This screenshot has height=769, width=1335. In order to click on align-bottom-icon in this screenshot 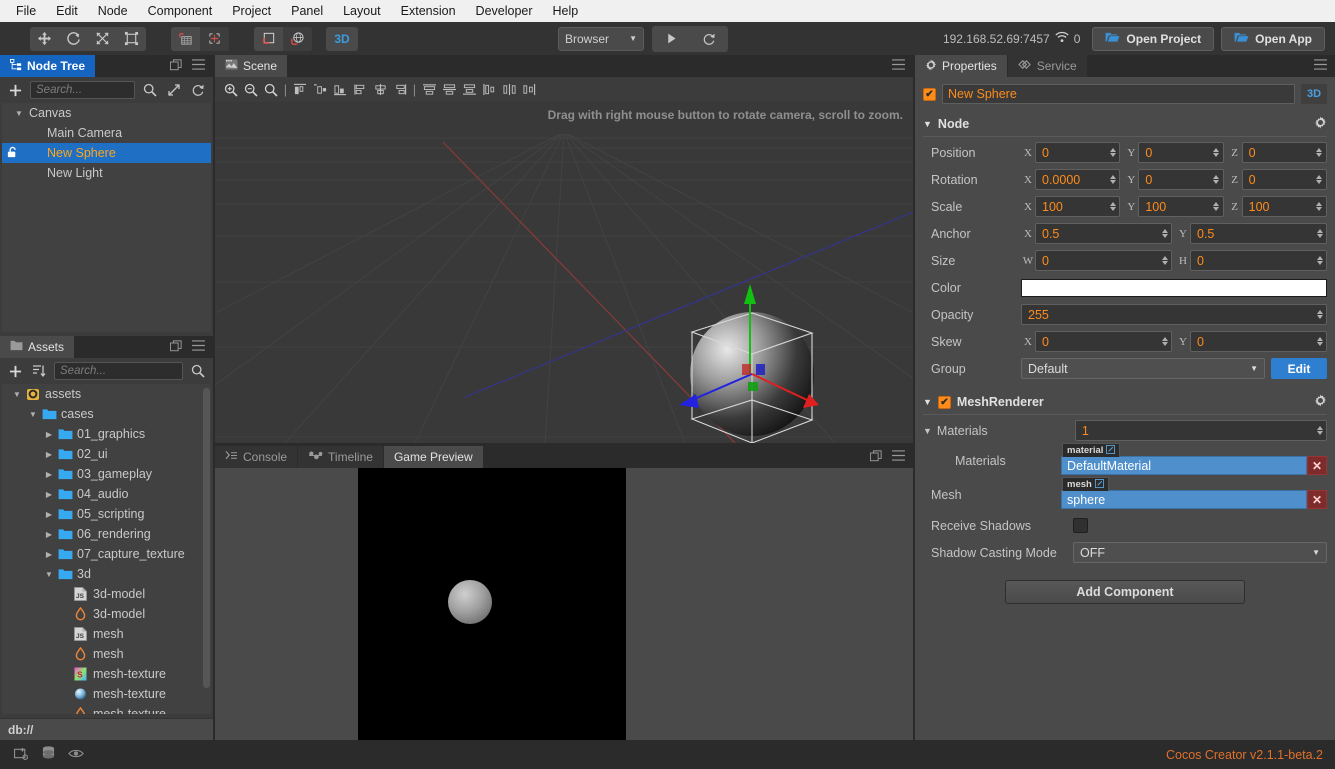, I will do `click(400, 90)`.